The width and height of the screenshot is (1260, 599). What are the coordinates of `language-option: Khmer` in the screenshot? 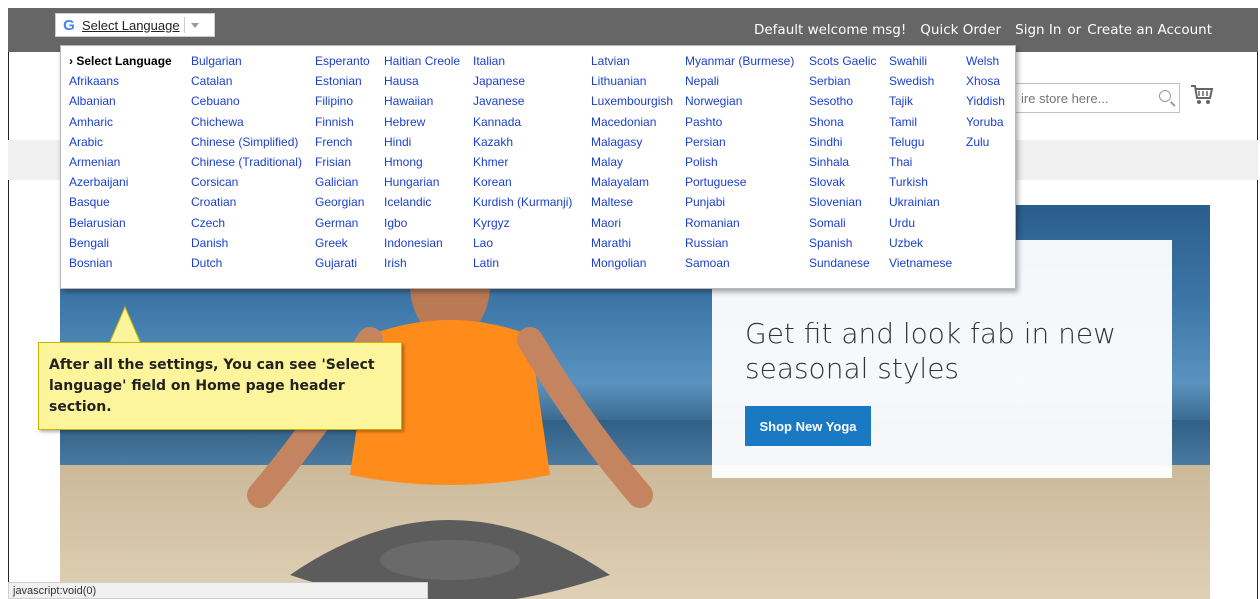 It's located at (490, 162).